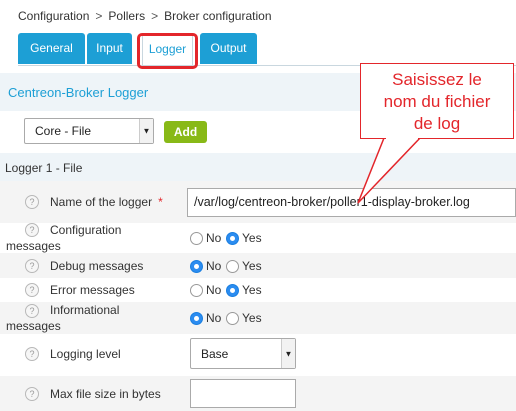 The image size is (516, 411). I want to click on callout-pointer, so click(389, 170).